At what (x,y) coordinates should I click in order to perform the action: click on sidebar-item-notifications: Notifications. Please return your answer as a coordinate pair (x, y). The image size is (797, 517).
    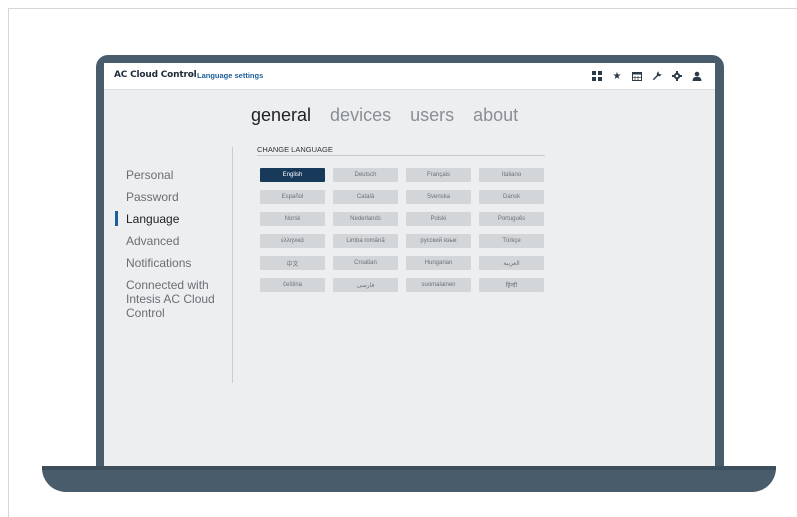
    Looking at the image, I should click on (168, 263).